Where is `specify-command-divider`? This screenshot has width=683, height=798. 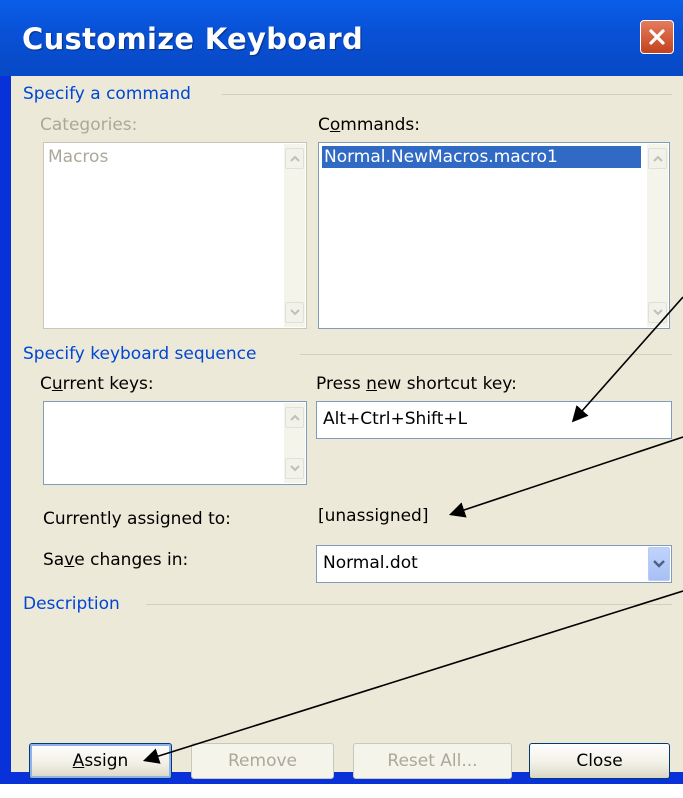
specify-command-divider is located at coordinates (447, 94).